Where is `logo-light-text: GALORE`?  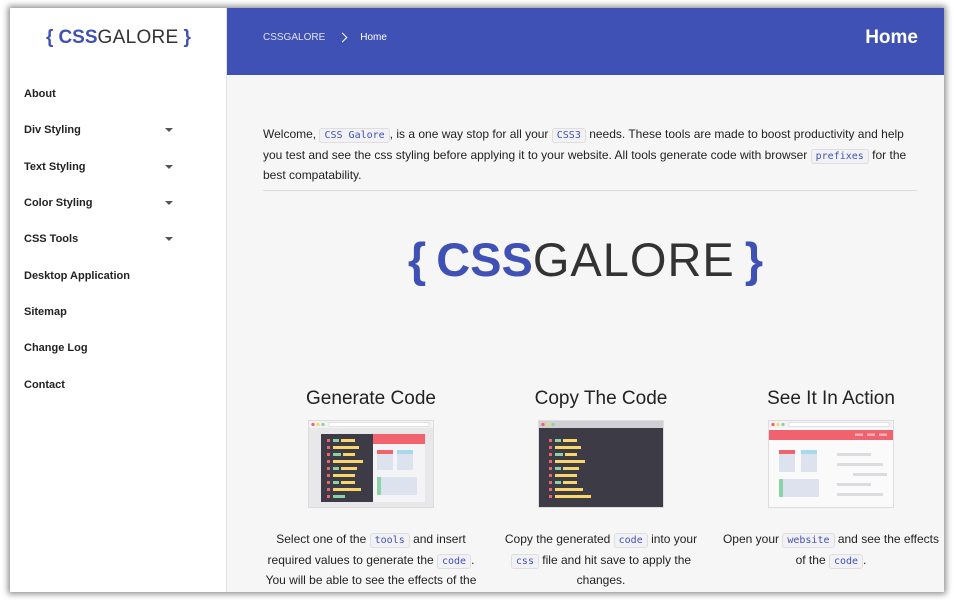
logo-light-text: GALORE is located at coordinates (138, 37).